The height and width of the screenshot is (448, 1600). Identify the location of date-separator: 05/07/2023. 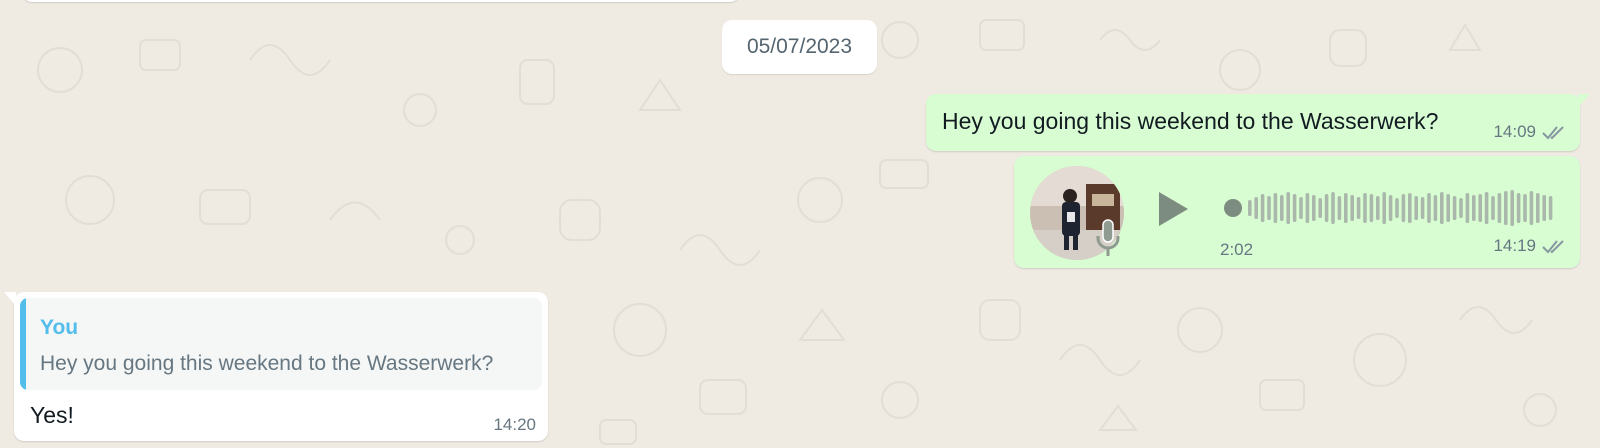
(799, 47).